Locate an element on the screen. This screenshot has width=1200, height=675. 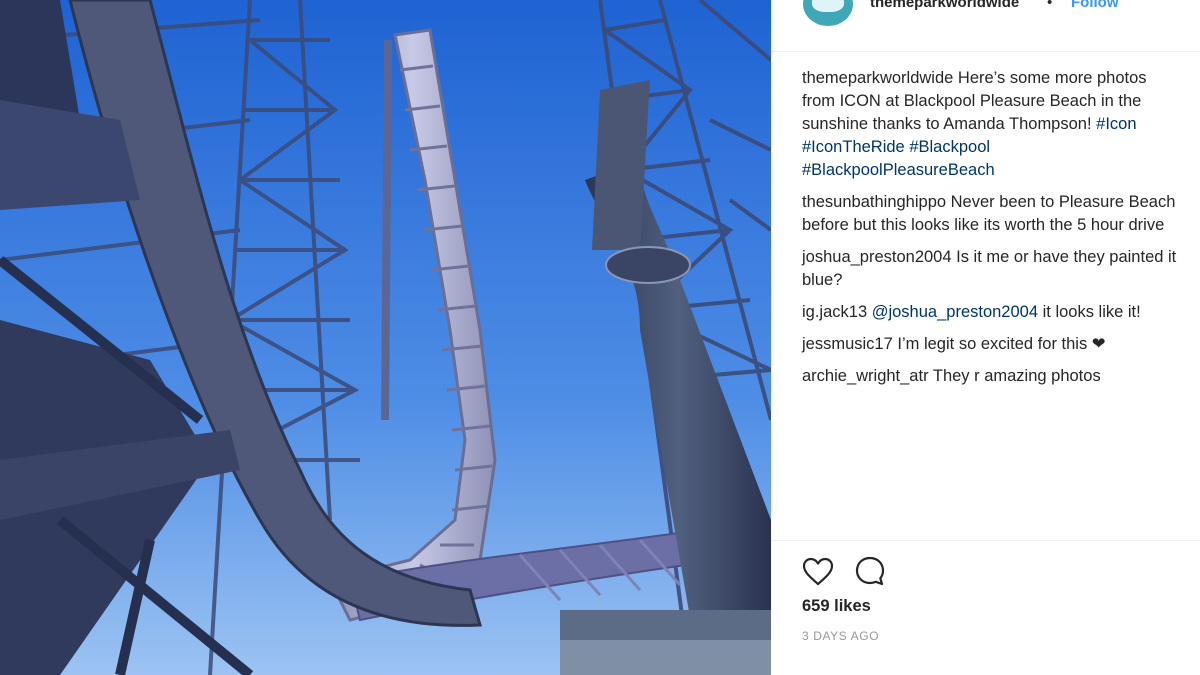
post-header: themeparkworldwide • Follow is located at coordinates (985, 26).